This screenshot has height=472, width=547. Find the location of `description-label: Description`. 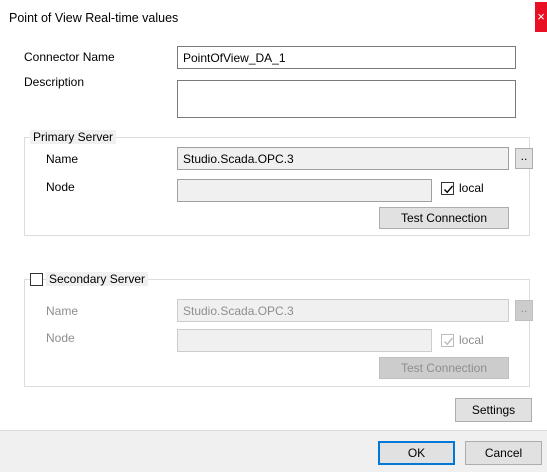

description-label: Description is located at coordinates (54, 82).